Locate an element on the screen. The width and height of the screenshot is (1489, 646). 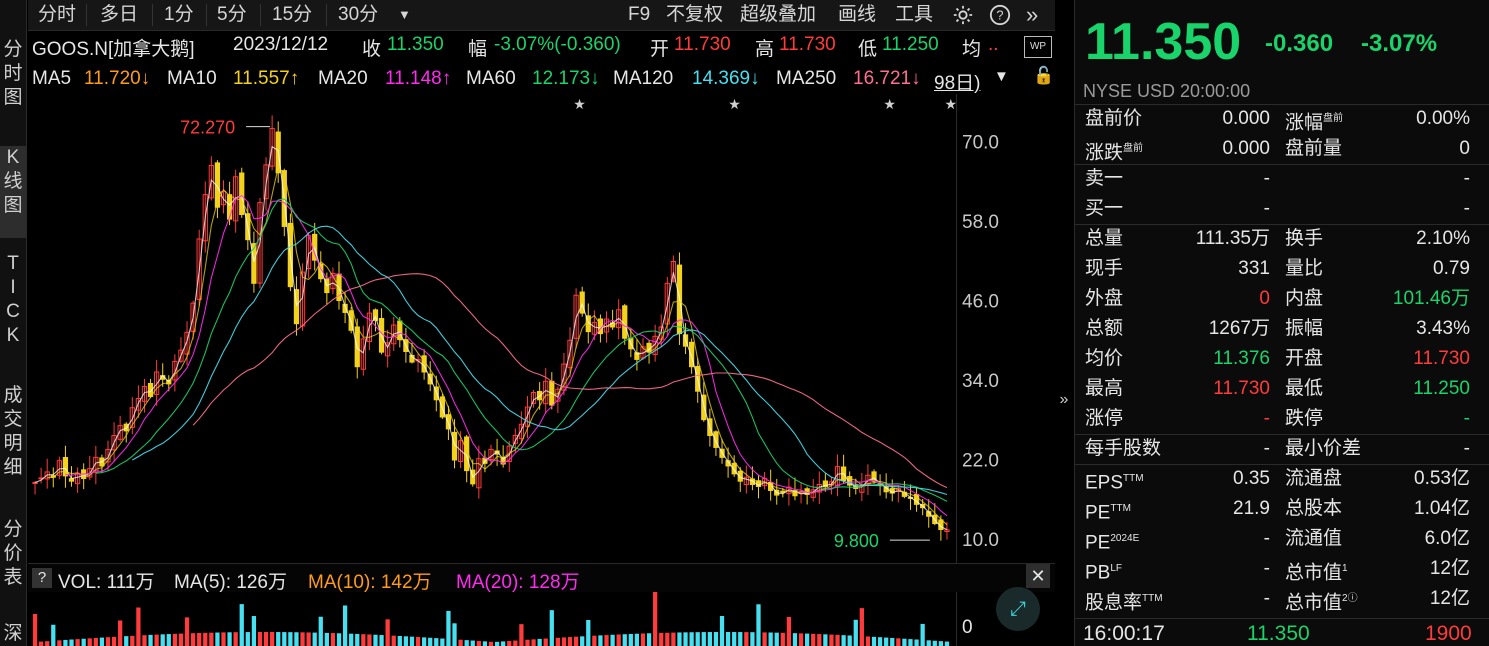
tab-price-table: 分 价 表 is located at coordinates (13, 560).